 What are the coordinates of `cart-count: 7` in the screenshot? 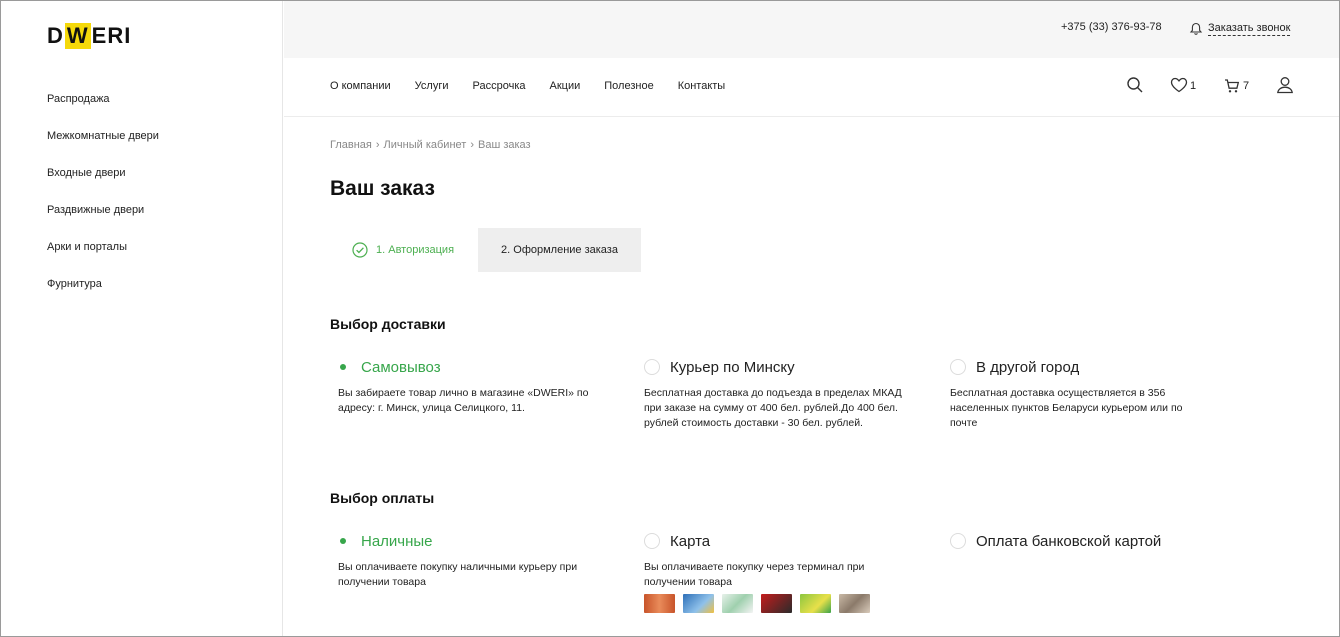 It's located at (1246, 86).